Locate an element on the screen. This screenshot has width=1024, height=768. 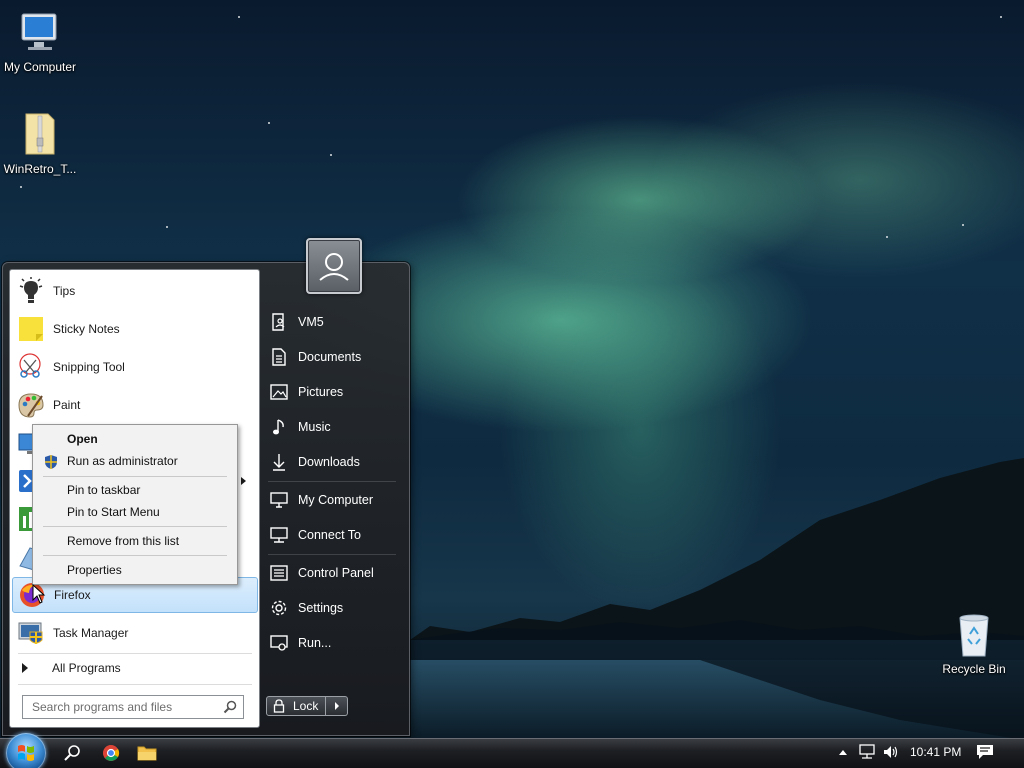
action-center-icon is located at coordinates (985, 752).